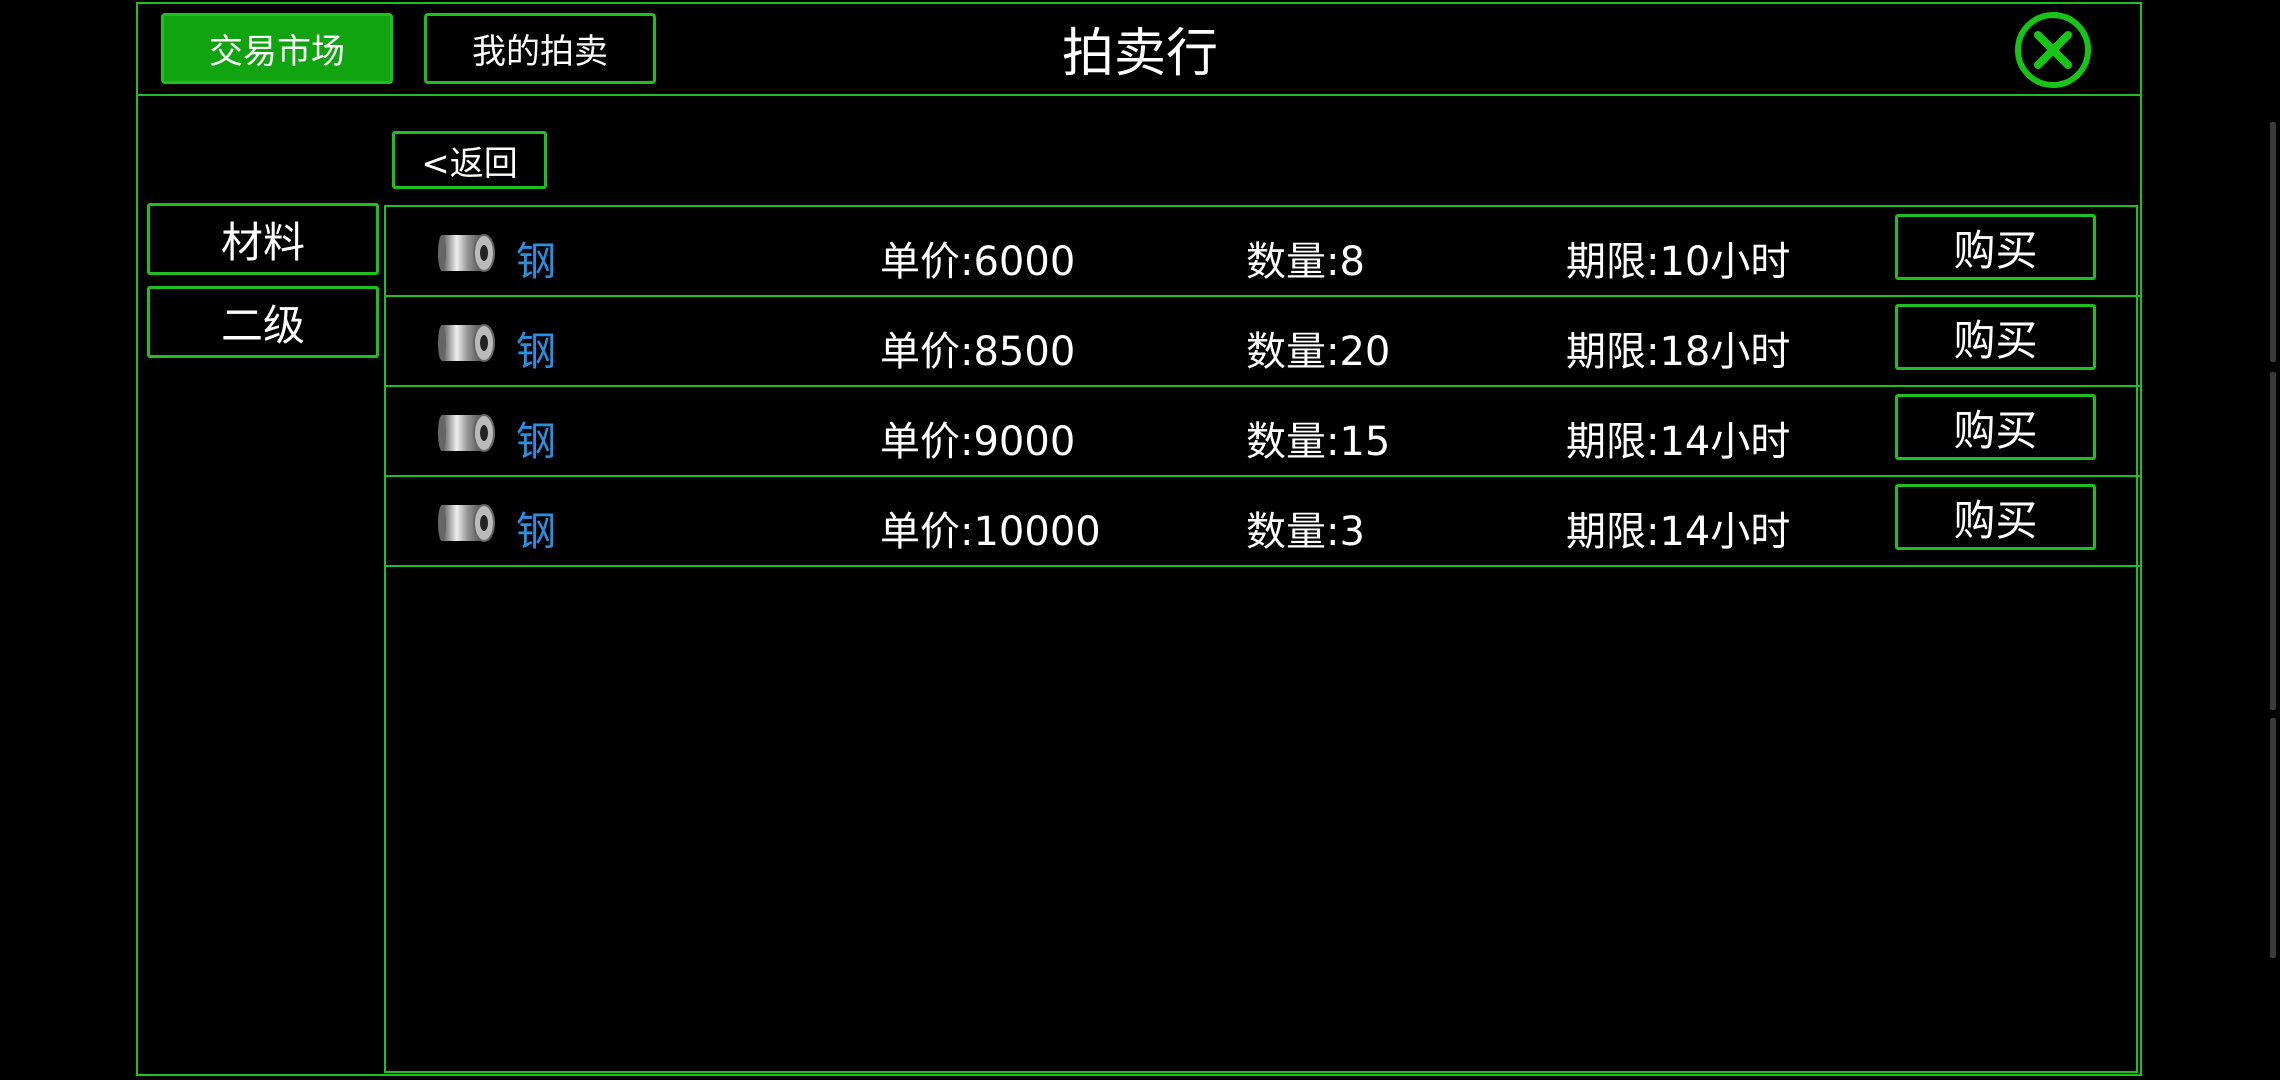 Image resolution: width=2280 pixels, height=1080 pixels. Describe the element at coordinates (1139, 53) in the screenshot. I see `page-title: 拍卖行` at that location.